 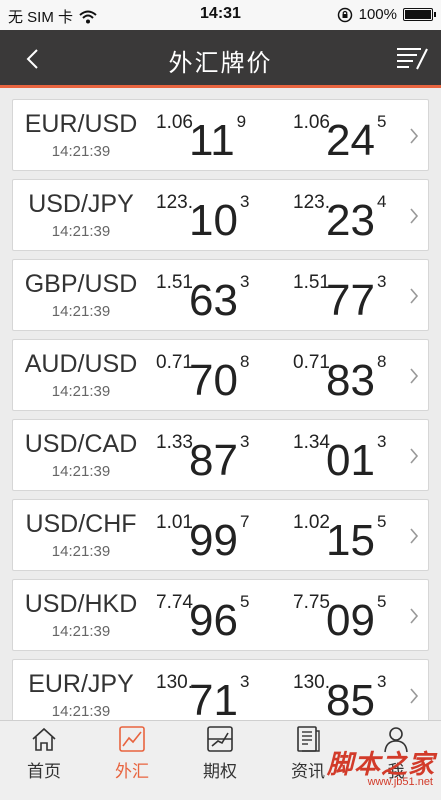 What do you see at coordinates (350, 620) in the screenshot?
I see `ask-price-pips: 09` at bounding box center [350, 620].